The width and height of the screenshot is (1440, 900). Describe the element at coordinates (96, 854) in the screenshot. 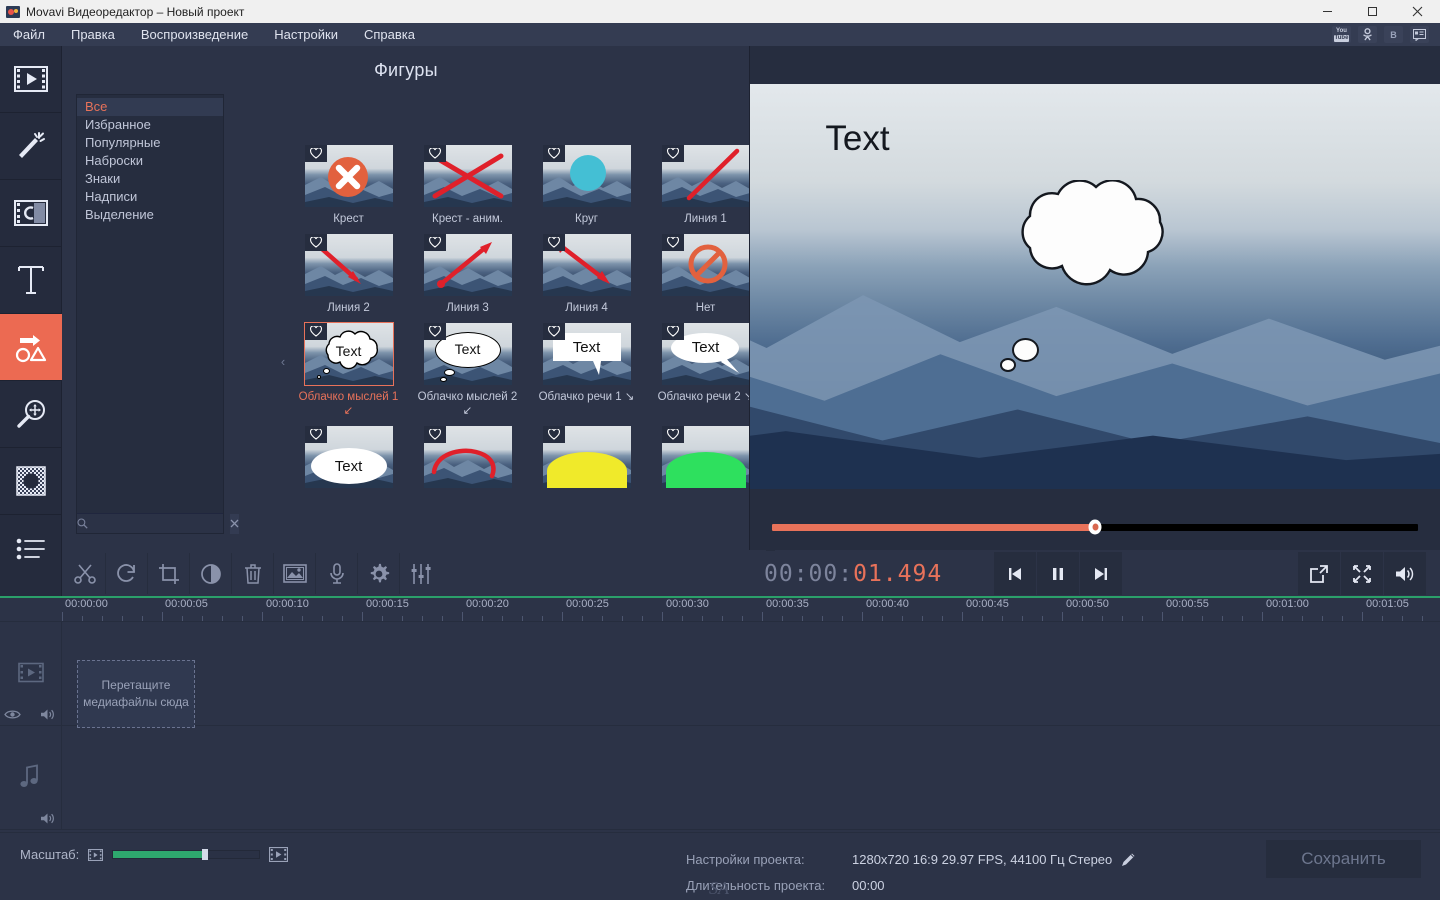

I see `film-small-icon` at that location.